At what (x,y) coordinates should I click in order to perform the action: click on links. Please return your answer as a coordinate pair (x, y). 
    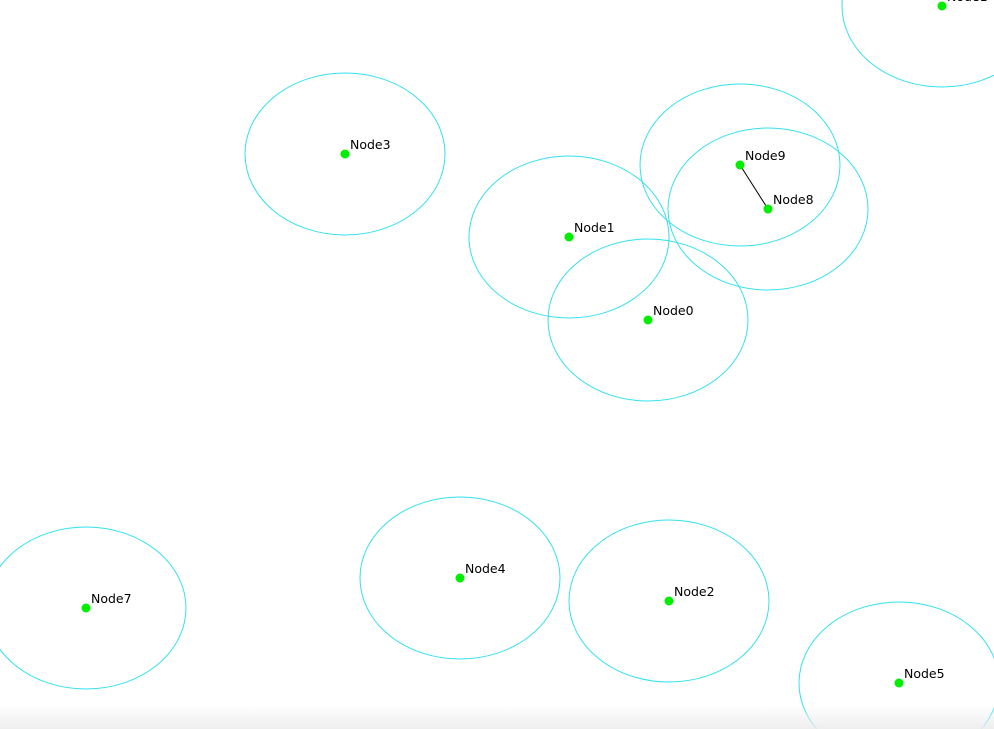
    Looking at the image, I should click on (754, 187).